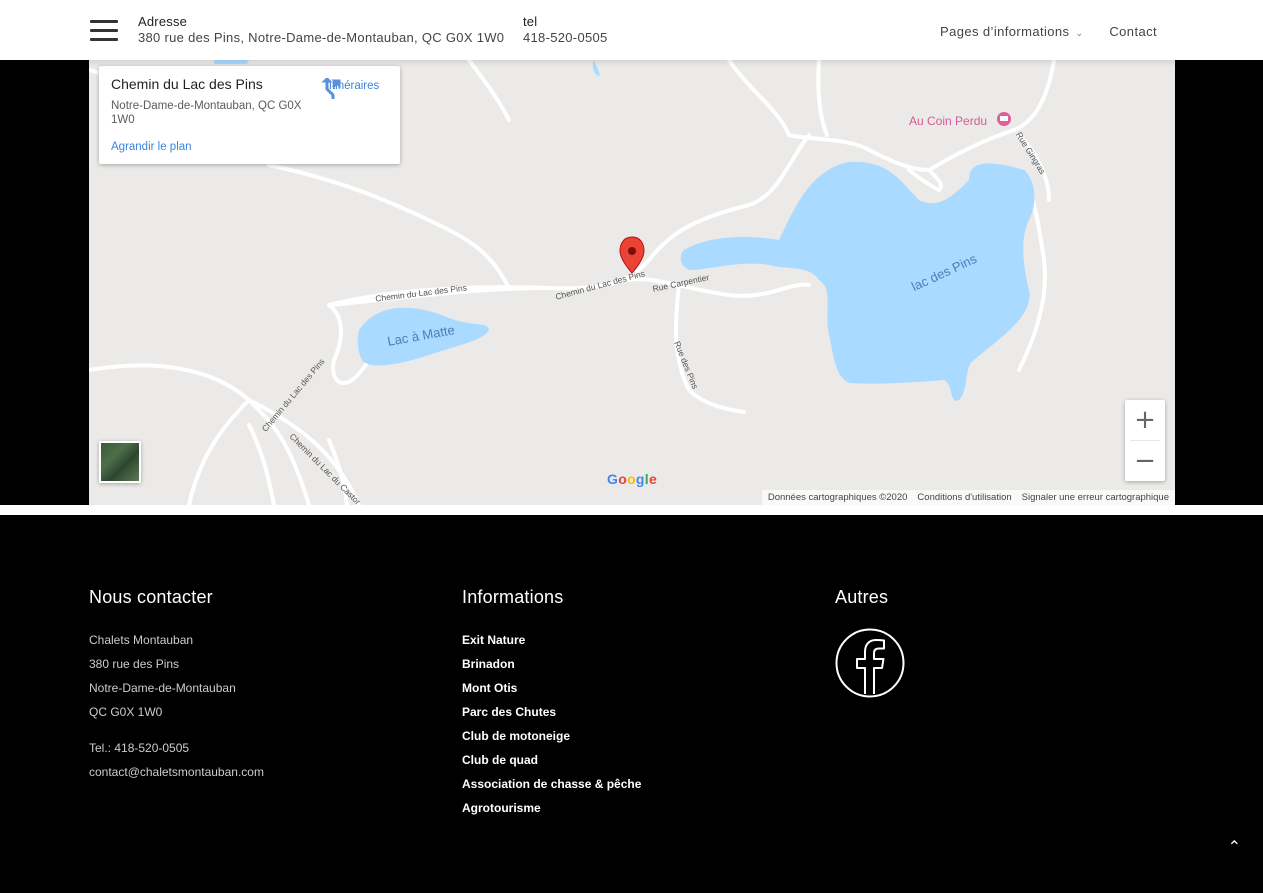 Image resolution: width=1263 pixels, height=893 pixels. What do you see at coordinates (1234, 847) in the screenshot?
I see `back-to-top-icon: ⌃` at bounding box center [1234, 847].